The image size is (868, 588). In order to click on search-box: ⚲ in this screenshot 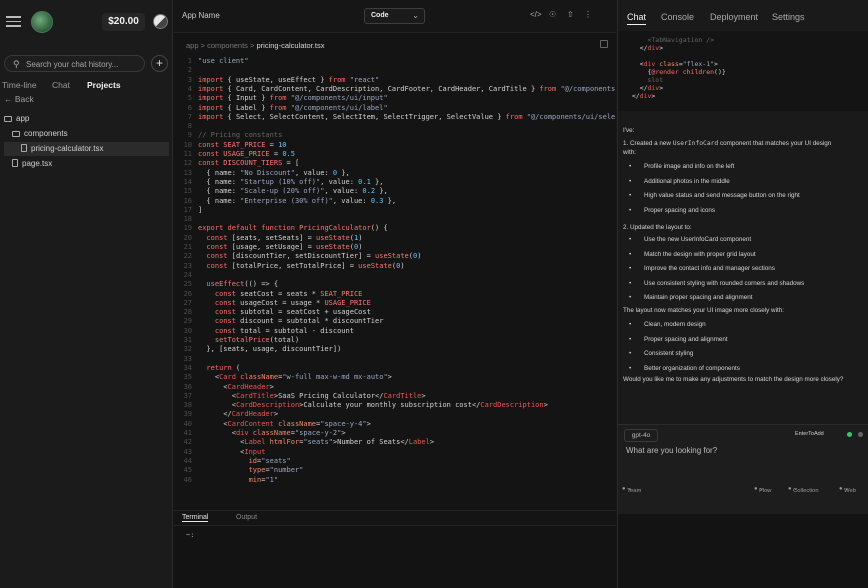, I will do `click(74, 63)`.